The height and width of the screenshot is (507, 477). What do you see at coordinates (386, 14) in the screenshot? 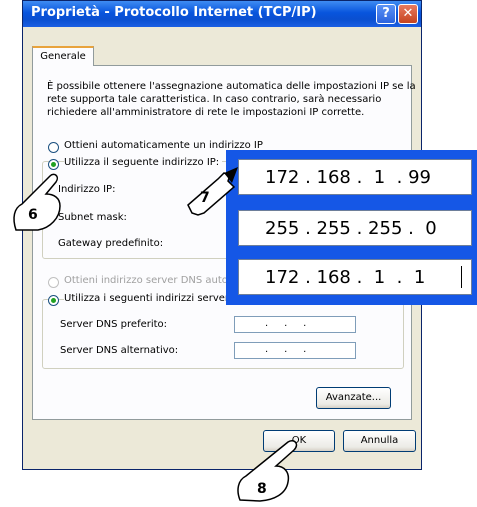
I see `help-button: ?` at bounding box center [386, 14].